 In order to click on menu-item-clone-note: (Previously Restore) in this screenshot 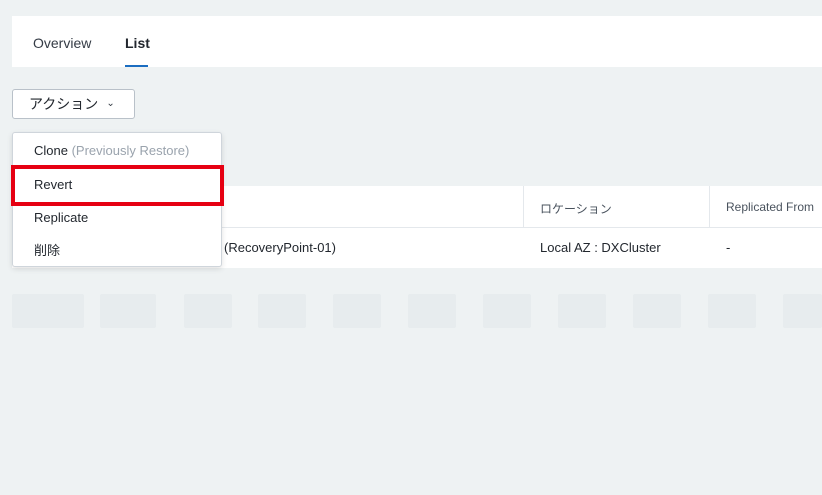, I will do `click(130, 150)`.